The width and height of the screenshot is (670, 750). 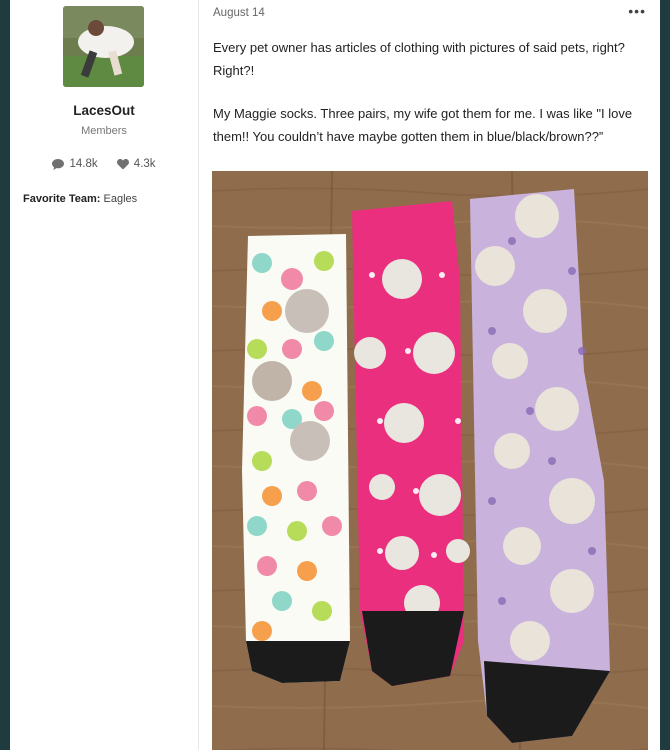 I want to click on reputation-count: 4.3k, so click(x=144, y=164).